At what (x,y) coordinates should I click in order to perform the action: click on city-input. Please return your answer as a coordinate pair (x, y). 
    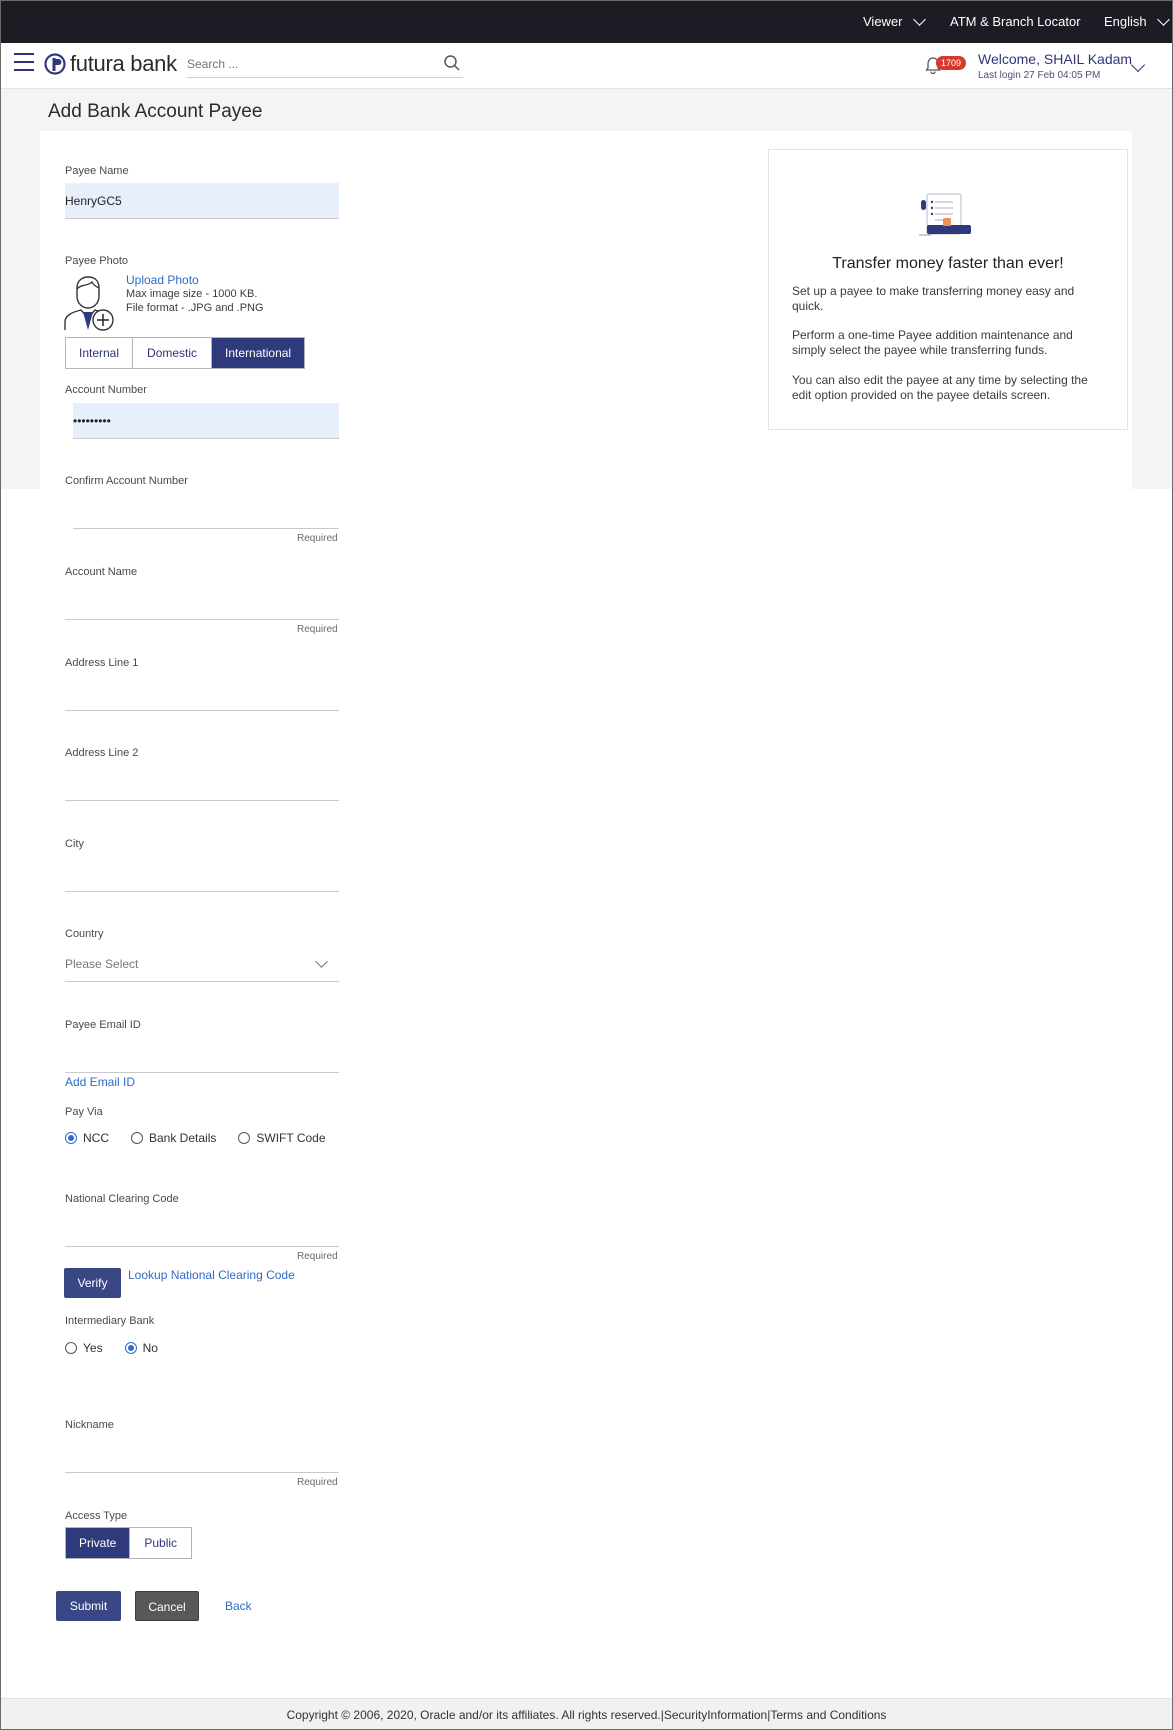
    Looking at the image, I should click on (202, 873).